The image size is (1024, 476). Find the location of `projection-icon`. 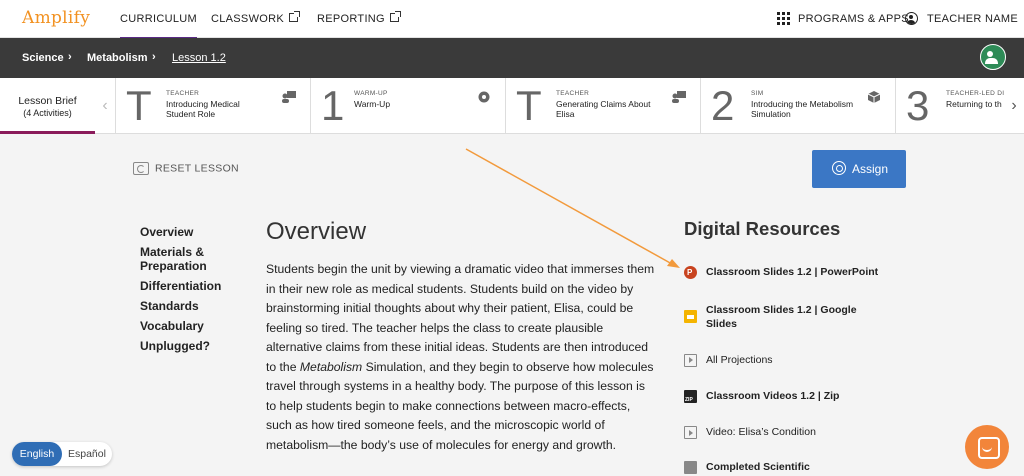

projection-icon is located at coordinates (690, 360).